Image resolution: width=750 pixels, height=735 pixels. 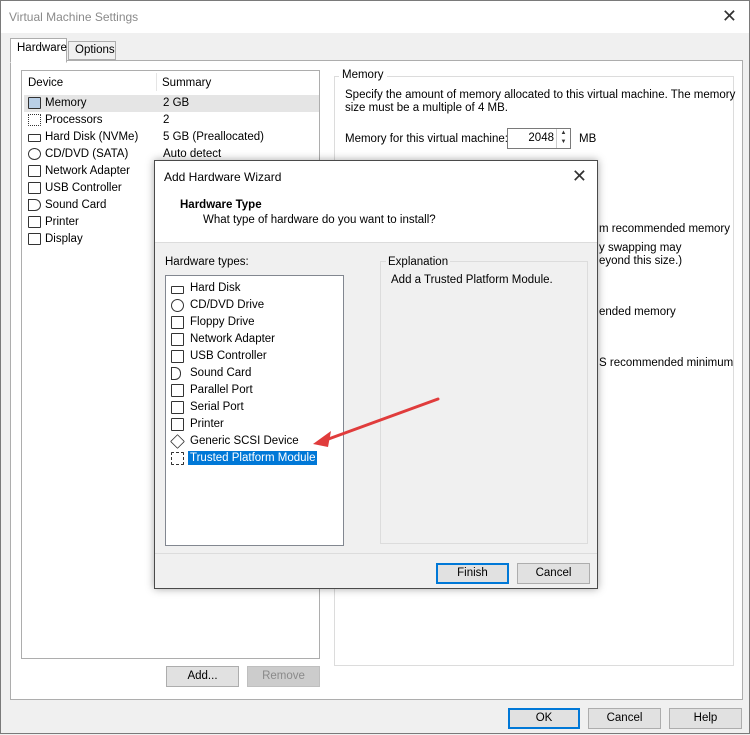 What do you see at coordinates (34, 120) in the screenshot?
I see `processor-icon` at bounding box center [34, 120].